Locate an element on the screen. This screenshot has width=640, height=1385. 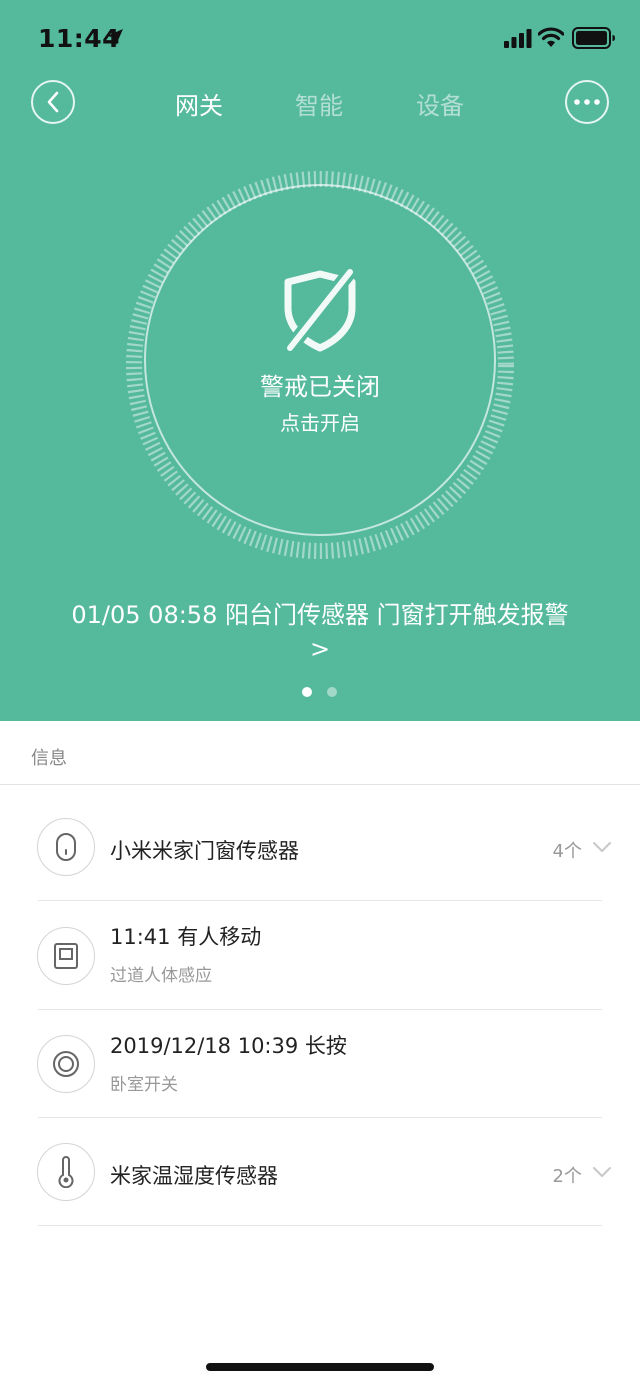
section-label: 信息 is located at coordinates (49, 758).